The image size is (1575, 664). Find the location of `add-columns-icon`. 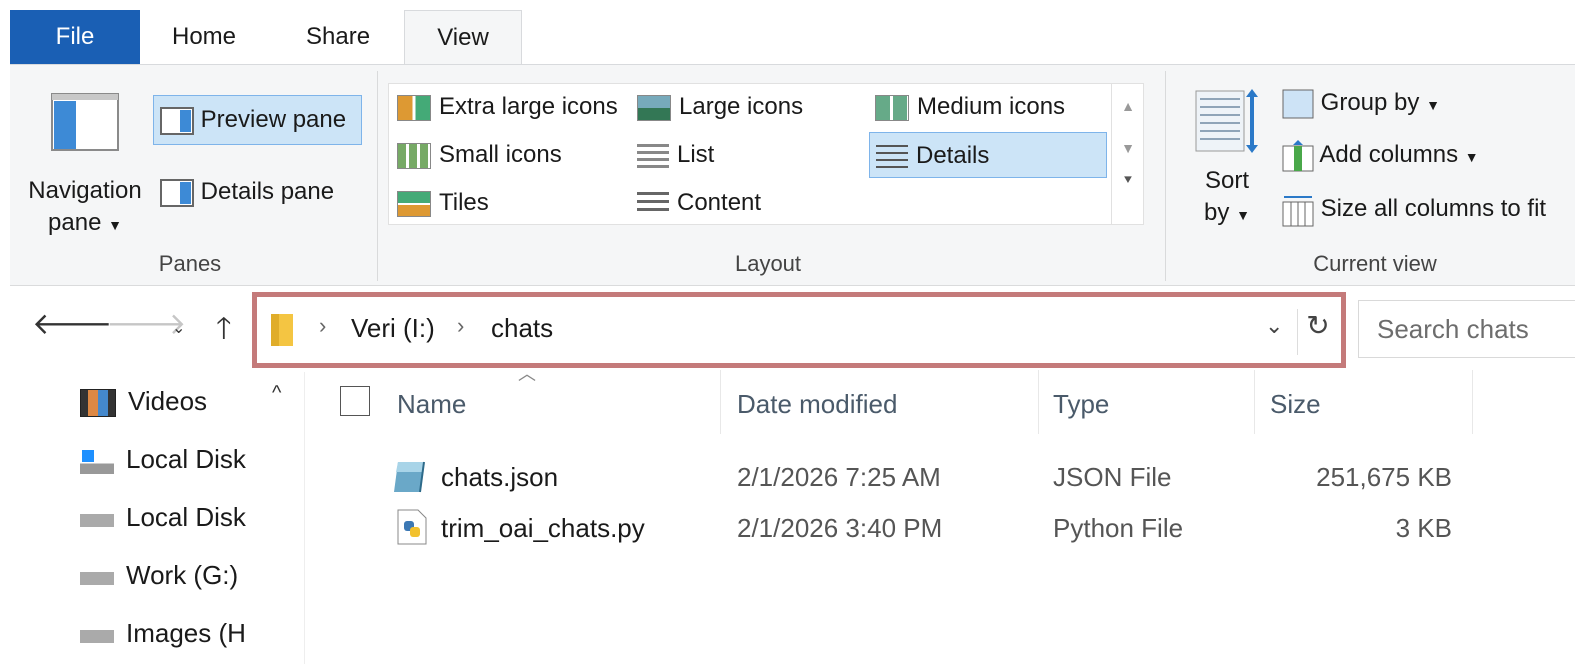

add-columns-icon is located at coordinates (1298, 155).